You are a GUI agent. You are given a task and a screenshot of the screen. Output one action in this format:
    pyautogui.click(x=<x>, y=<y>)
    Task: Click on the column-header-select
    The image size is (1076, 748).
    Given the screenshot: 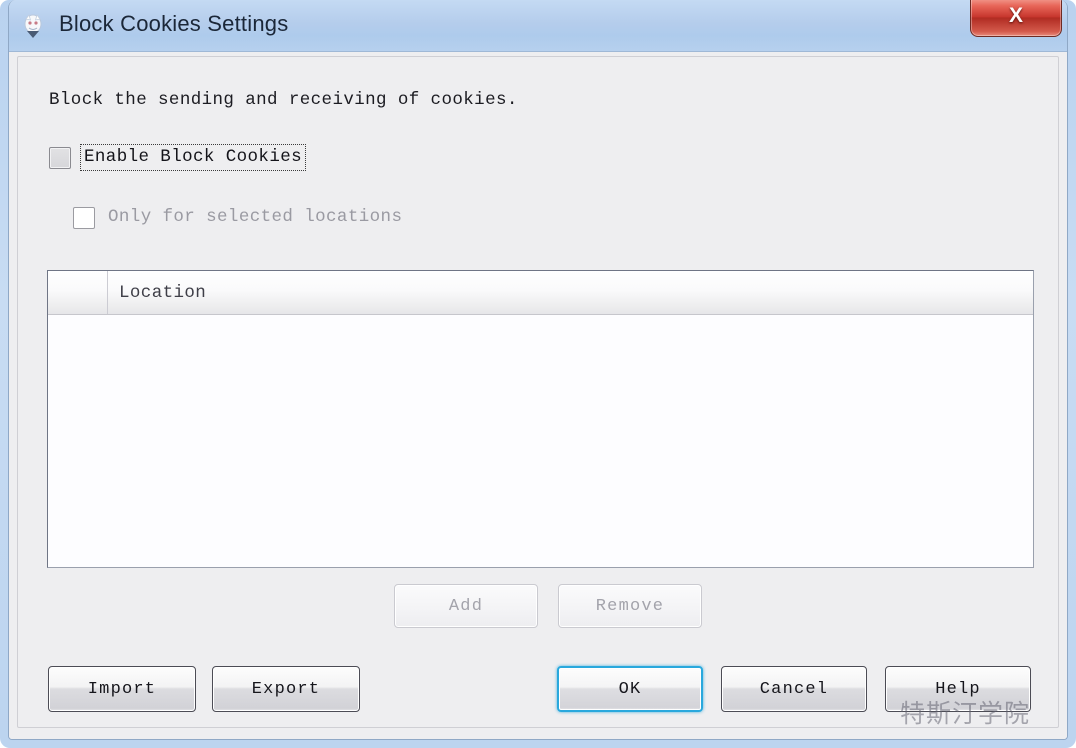 What is the action you would take?
    pyautogui.click(x=78, y=292)
    